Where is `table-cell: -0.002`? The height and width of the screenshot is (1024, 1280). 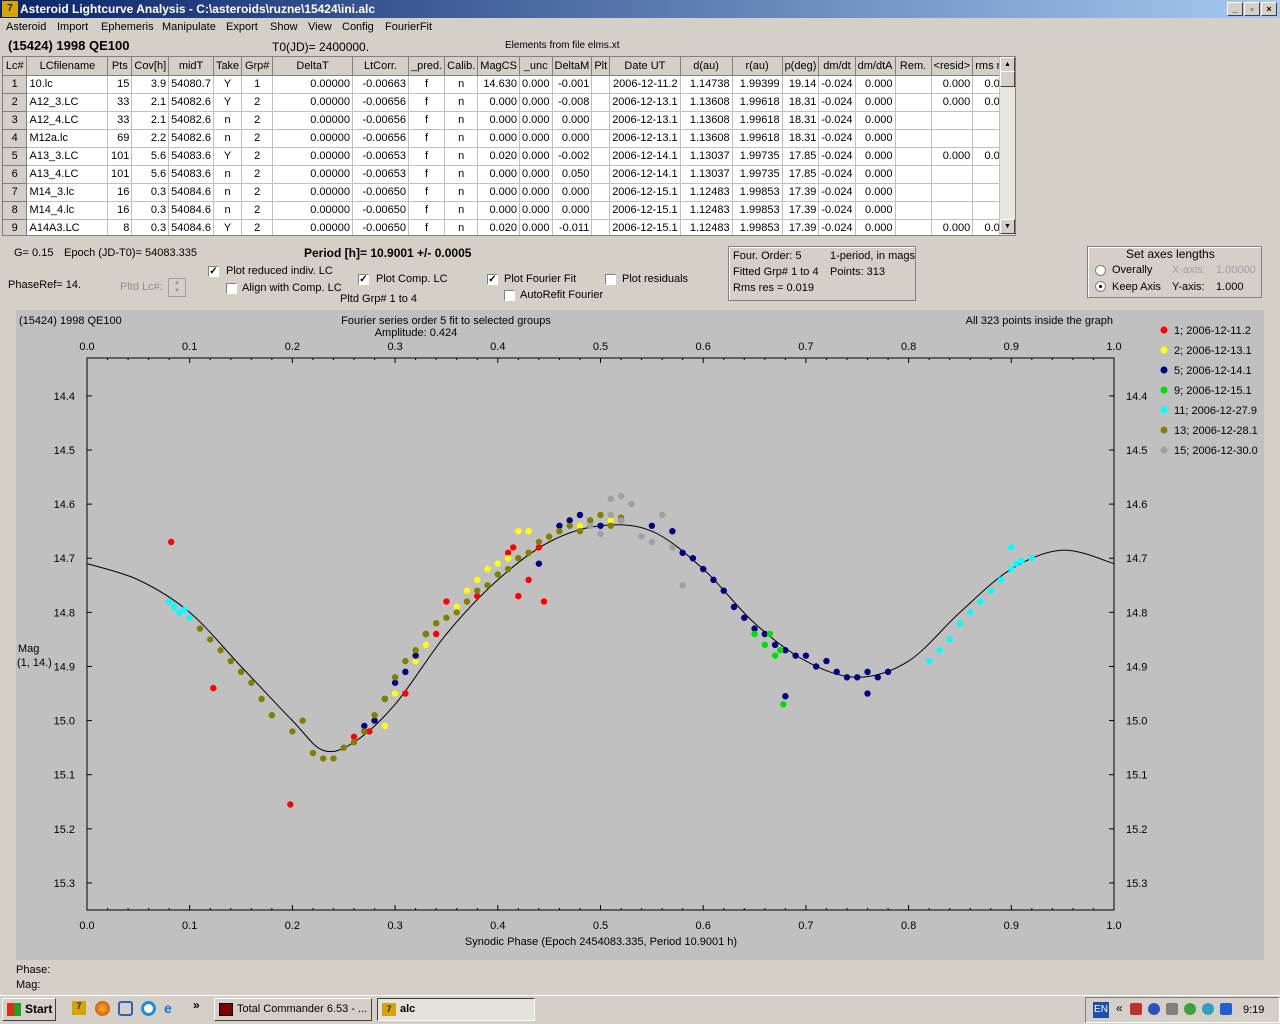 table-cell: -0.002 is located at coordinates (572, 156).